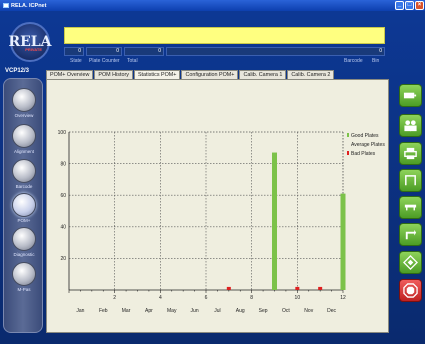 This screenshot has width=425, height=344. Describe the element at coordinates (229, 62) in the screenshot. I see `counter-labels: State Plate Counter Total Barcode Bin` at that location.